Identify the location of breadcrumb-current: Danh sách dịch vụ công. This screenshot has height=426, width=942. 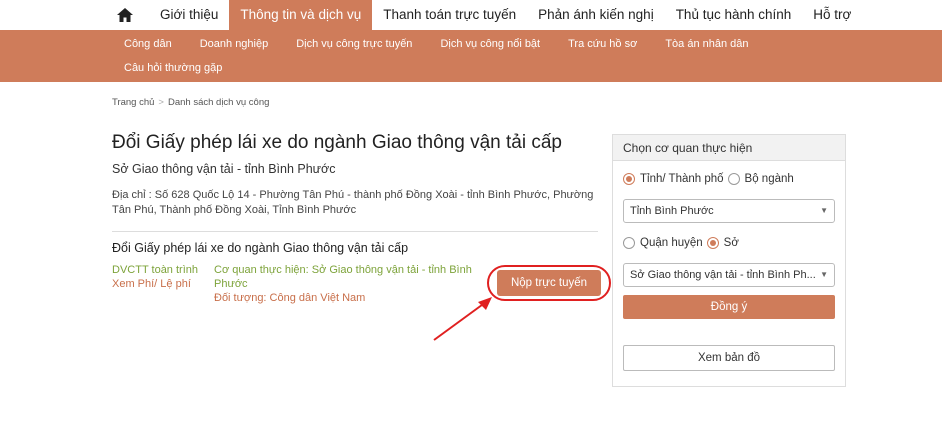
(218, 102).